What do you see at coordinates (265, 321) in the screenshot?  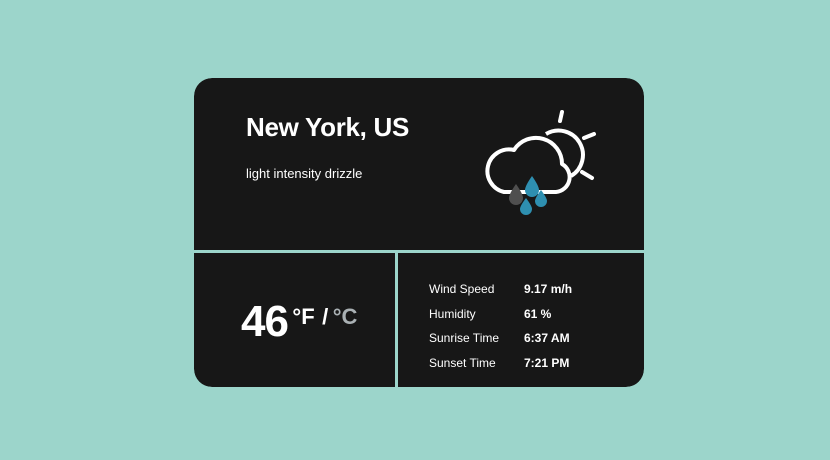 I see `temperature-value: 46` at bounding box center [265, 321].